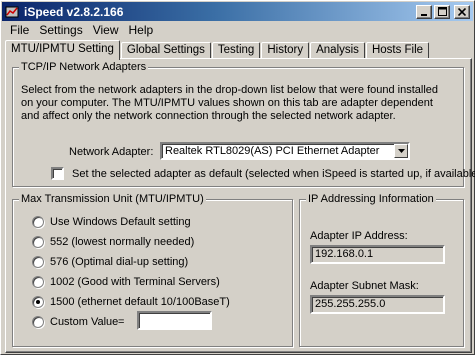  What do you see at coordinates (135, 282) in the screenshot?
I see `radio-1002-label: 1002 (Good with Terminal Servers)` at bounding box center [135, 282].